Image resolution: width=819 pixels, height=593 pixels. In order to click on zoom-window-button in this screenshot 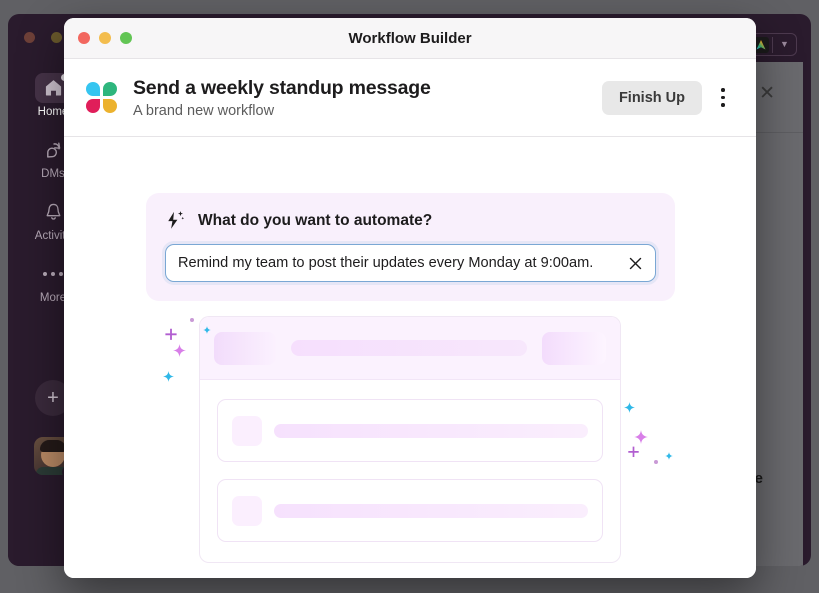, I will do `click(126, 38)`.